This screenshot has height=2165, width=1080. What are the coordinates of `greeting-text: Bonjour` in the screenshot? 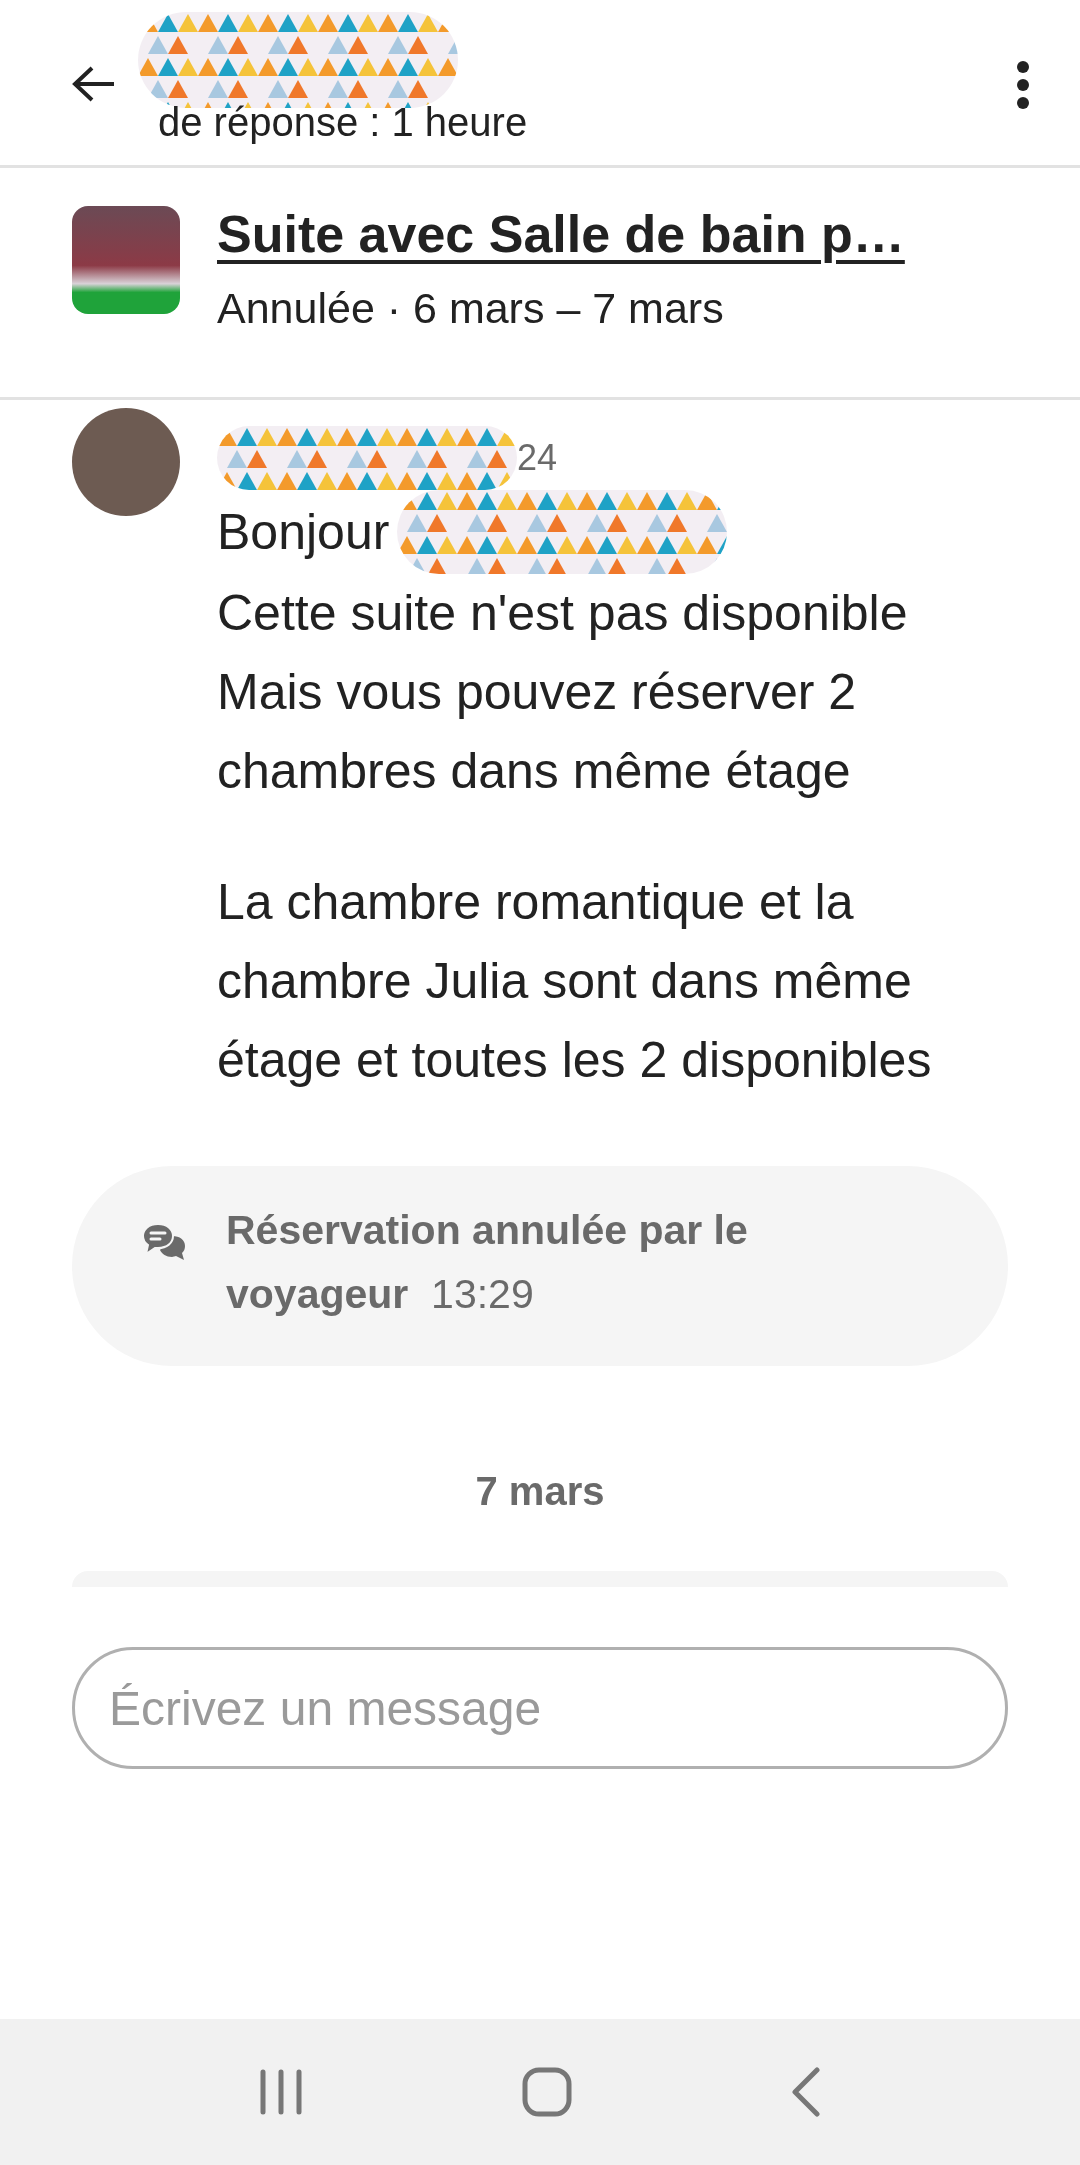 It's located at (303, 532).